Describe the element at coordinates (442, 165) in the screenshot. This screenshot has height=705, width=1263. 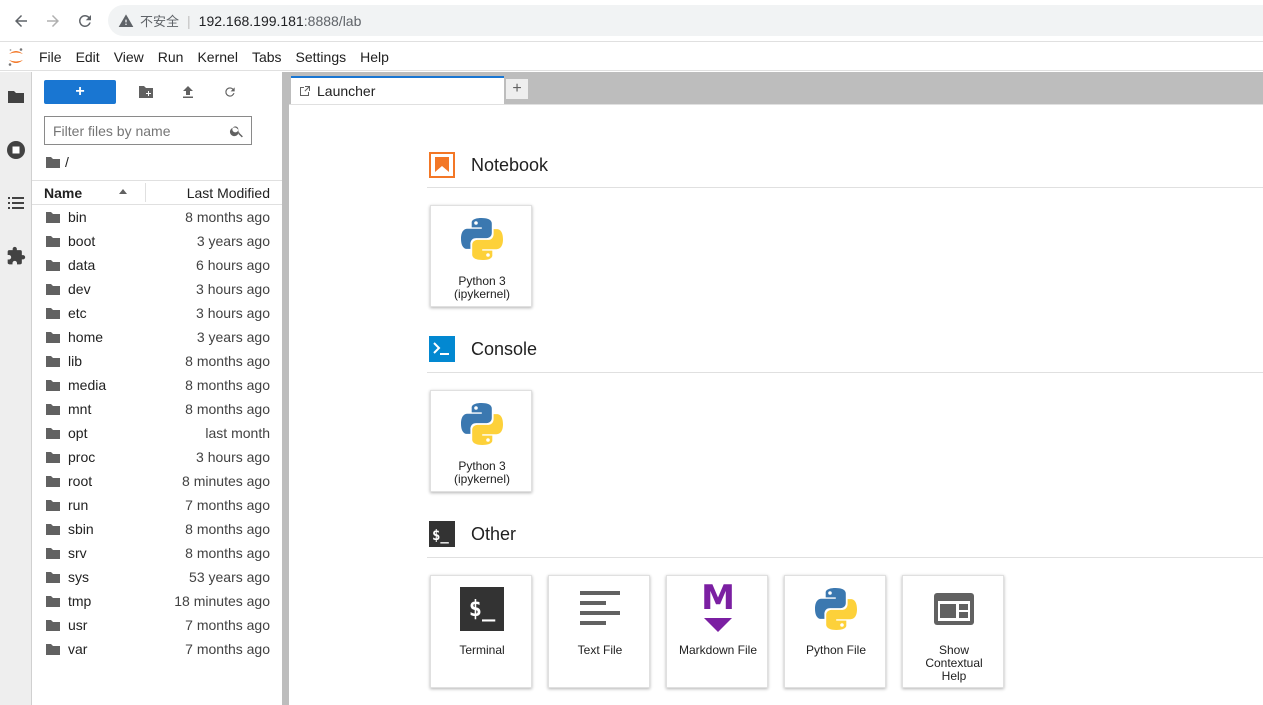
I see `notebook-icon` at that location.